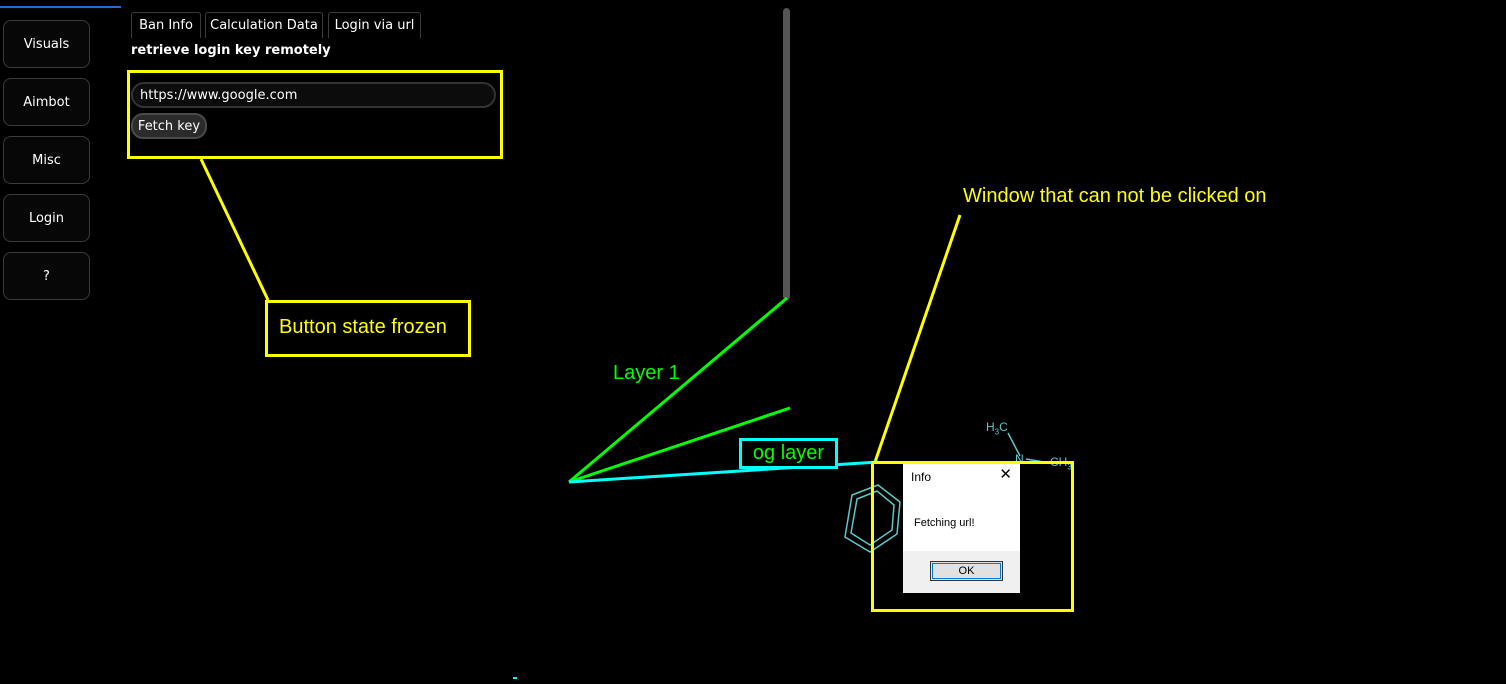 This screenshot has width=1506, height=684. What do you see at coordinates (997, 428) in the screenshot?
I see `molecule-h3c-label: H3C` at bounding box center [997, 428].